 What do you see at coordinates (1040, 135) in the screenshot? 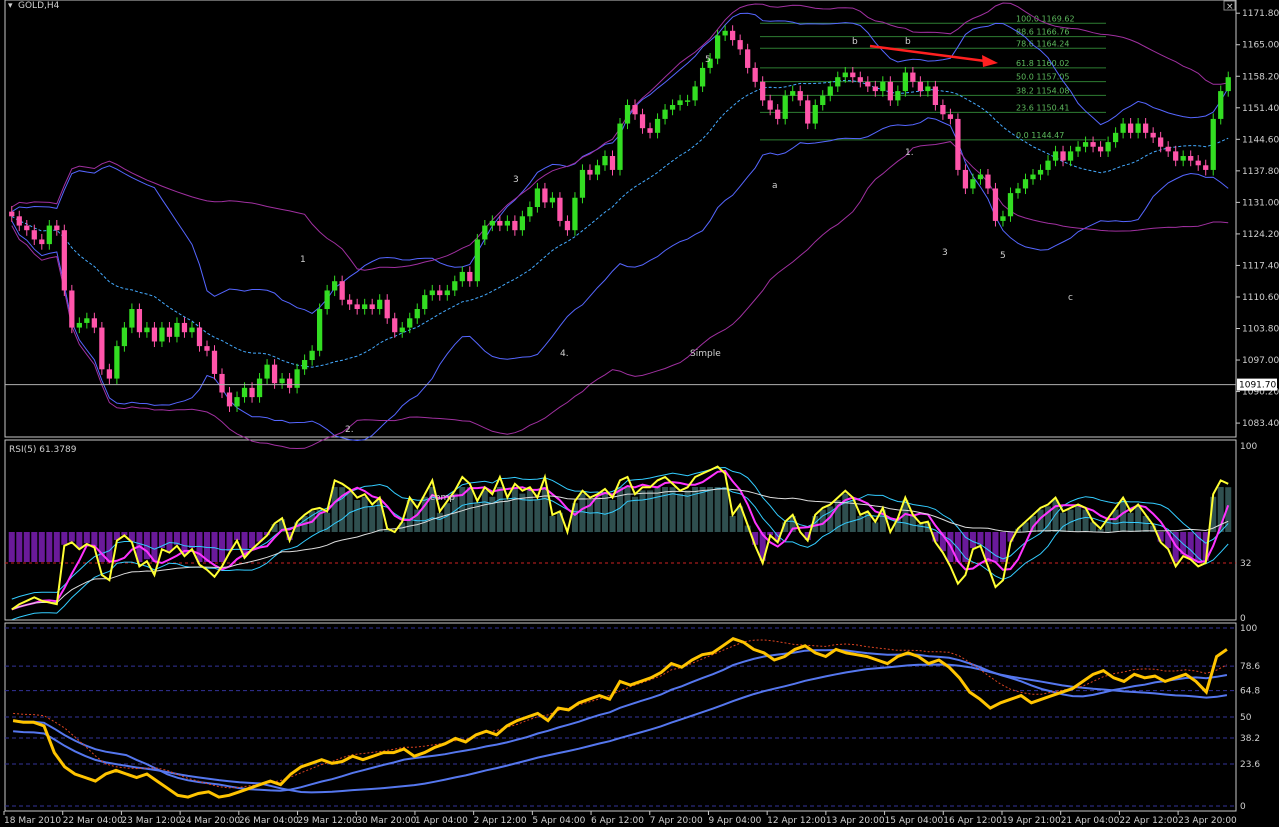
I see `fib-label: 0.0 1144.47` at bounding box center [1040, 135].